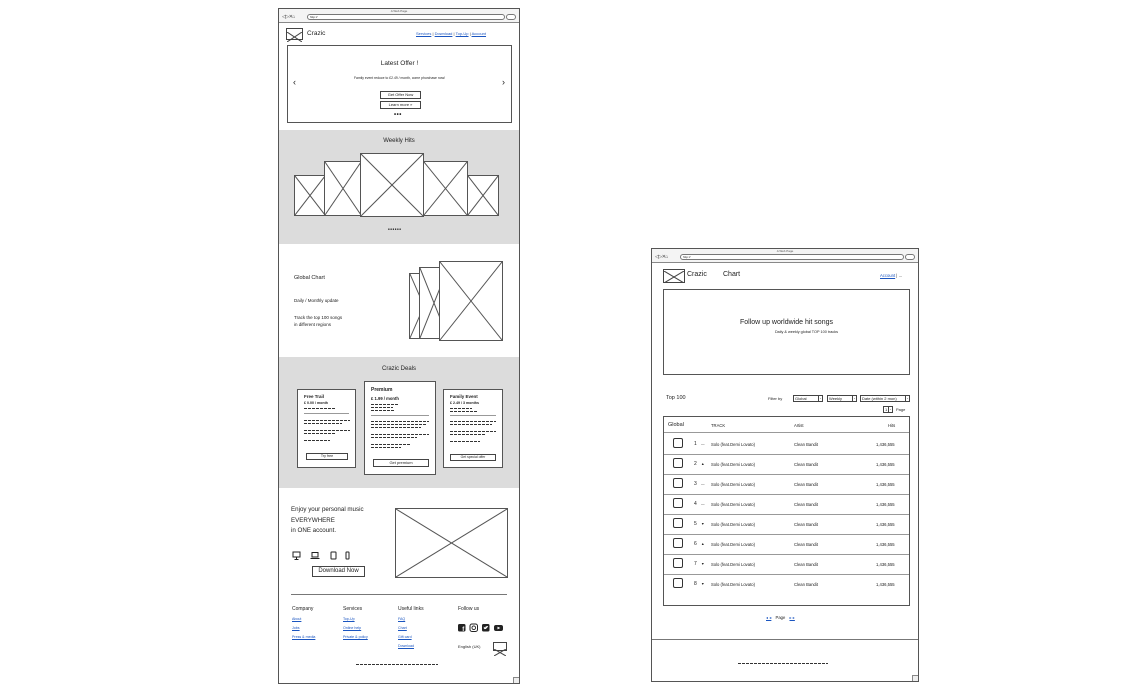 The width and height of the screenshot is (1123, 691). I want to click on deal-card-free: Free Trail £ 0.00 / month Try free, so click(326, 428).